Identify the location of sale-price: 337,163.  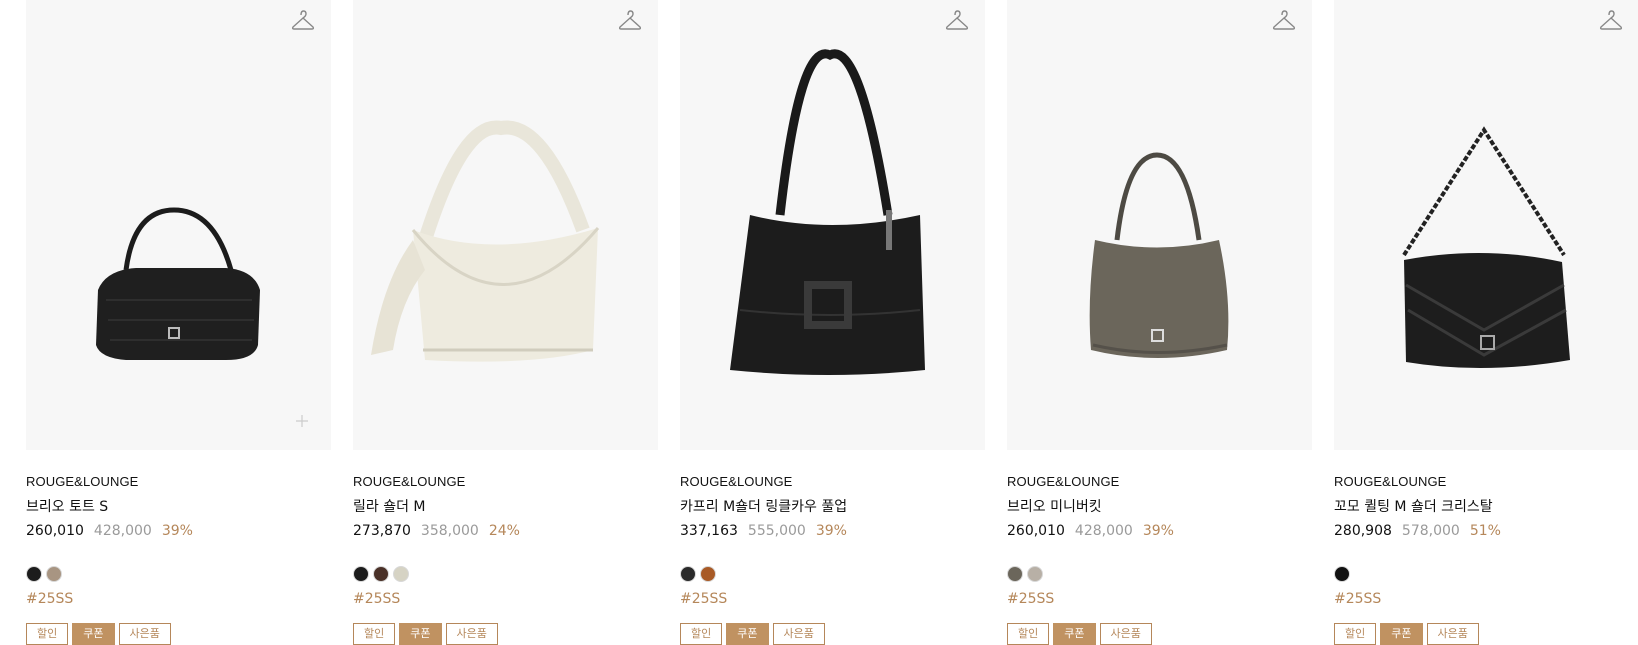
(709, 531).